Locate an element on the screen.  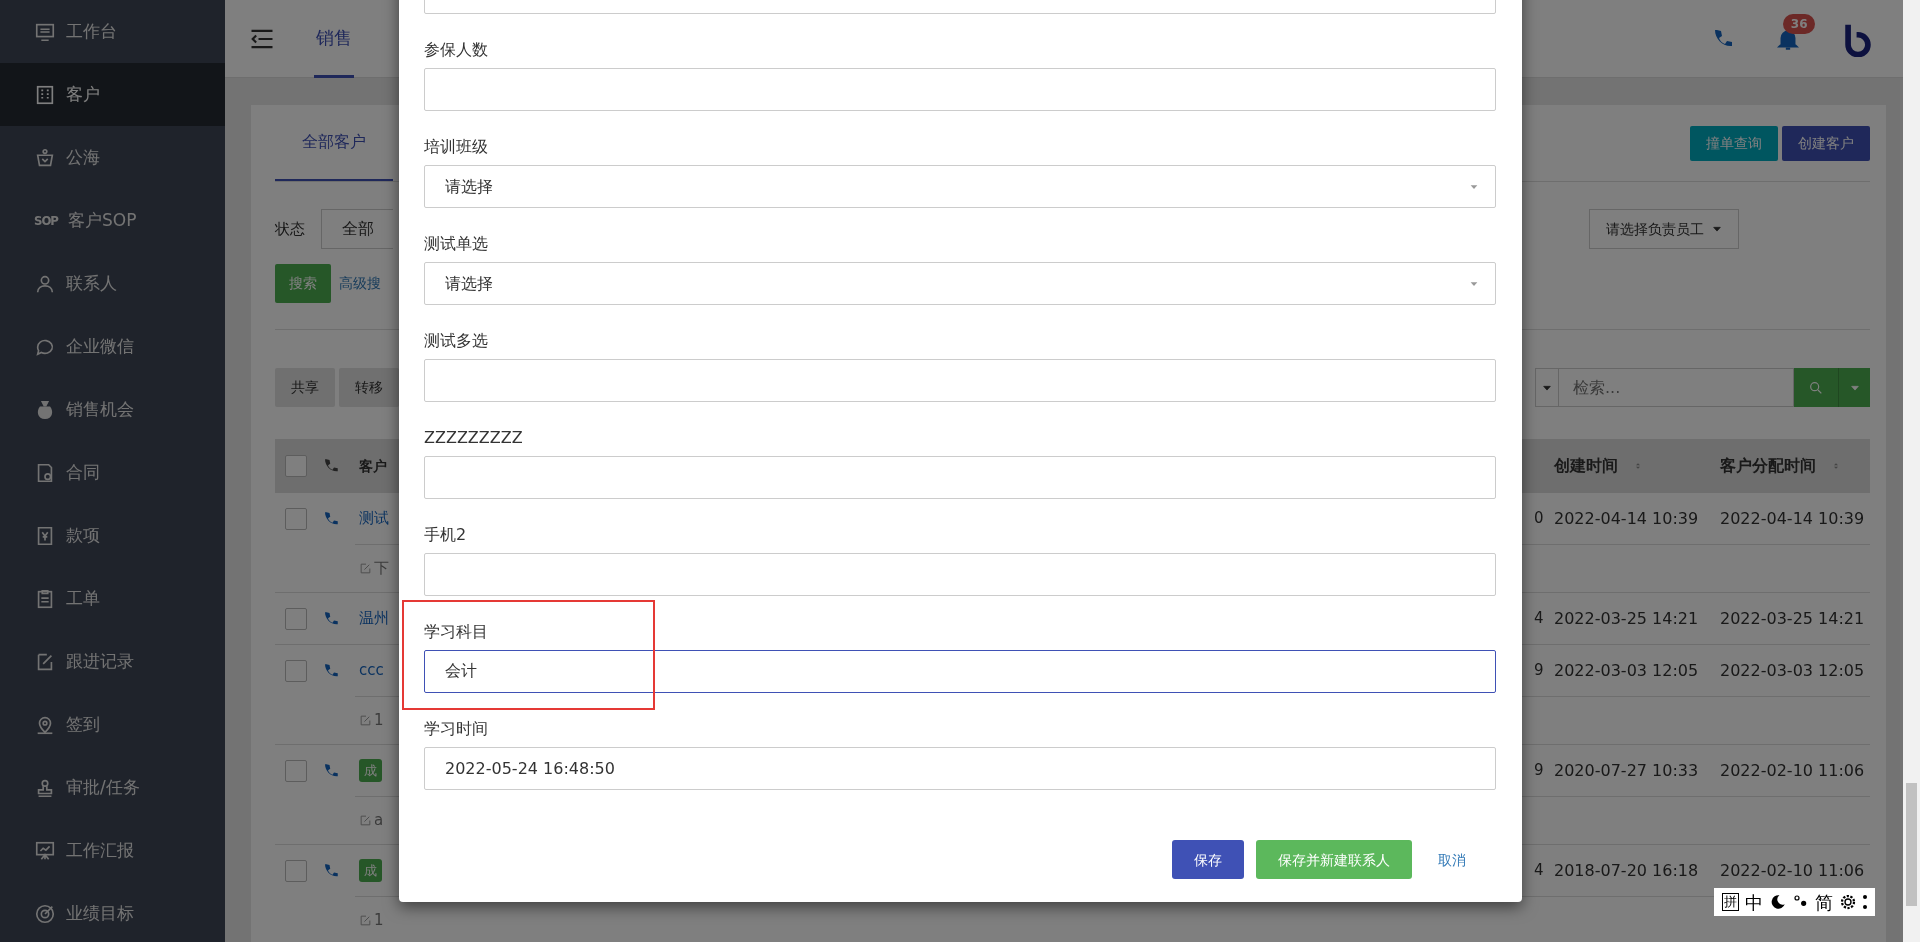
search-button: 搜索 is located at coordinates (303, 283).